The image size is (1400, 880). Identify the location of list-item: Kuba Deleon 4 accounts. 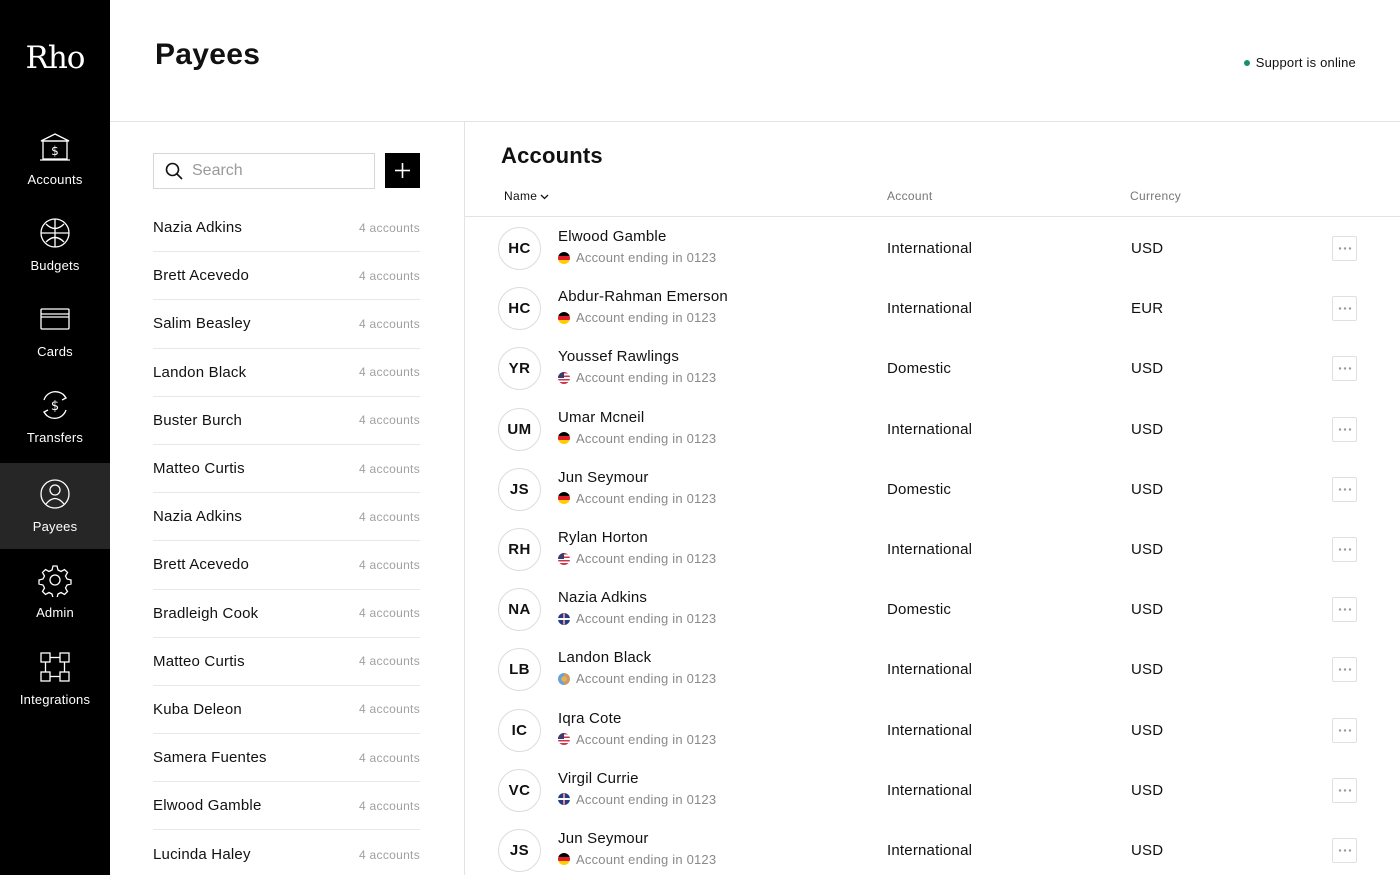
(286, 710).